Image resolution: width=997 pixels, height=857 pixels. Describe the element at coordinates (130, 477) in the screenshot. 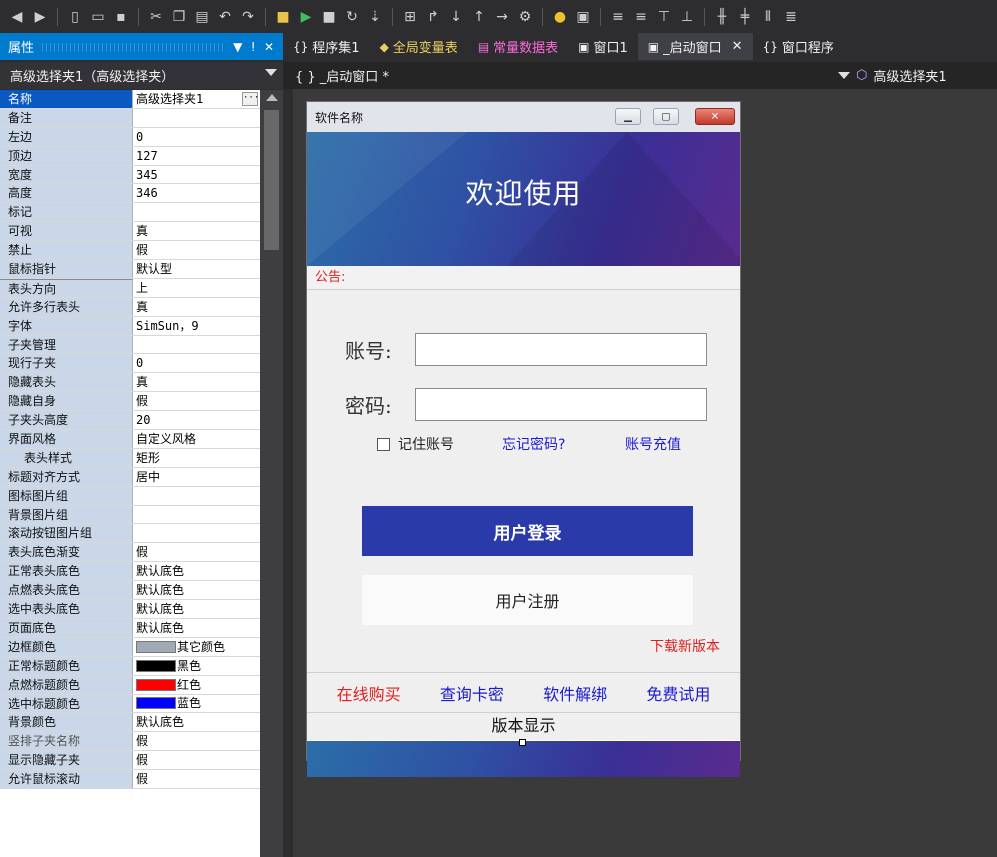

I see `property-row: 标题对齐方式 居中` at that location.